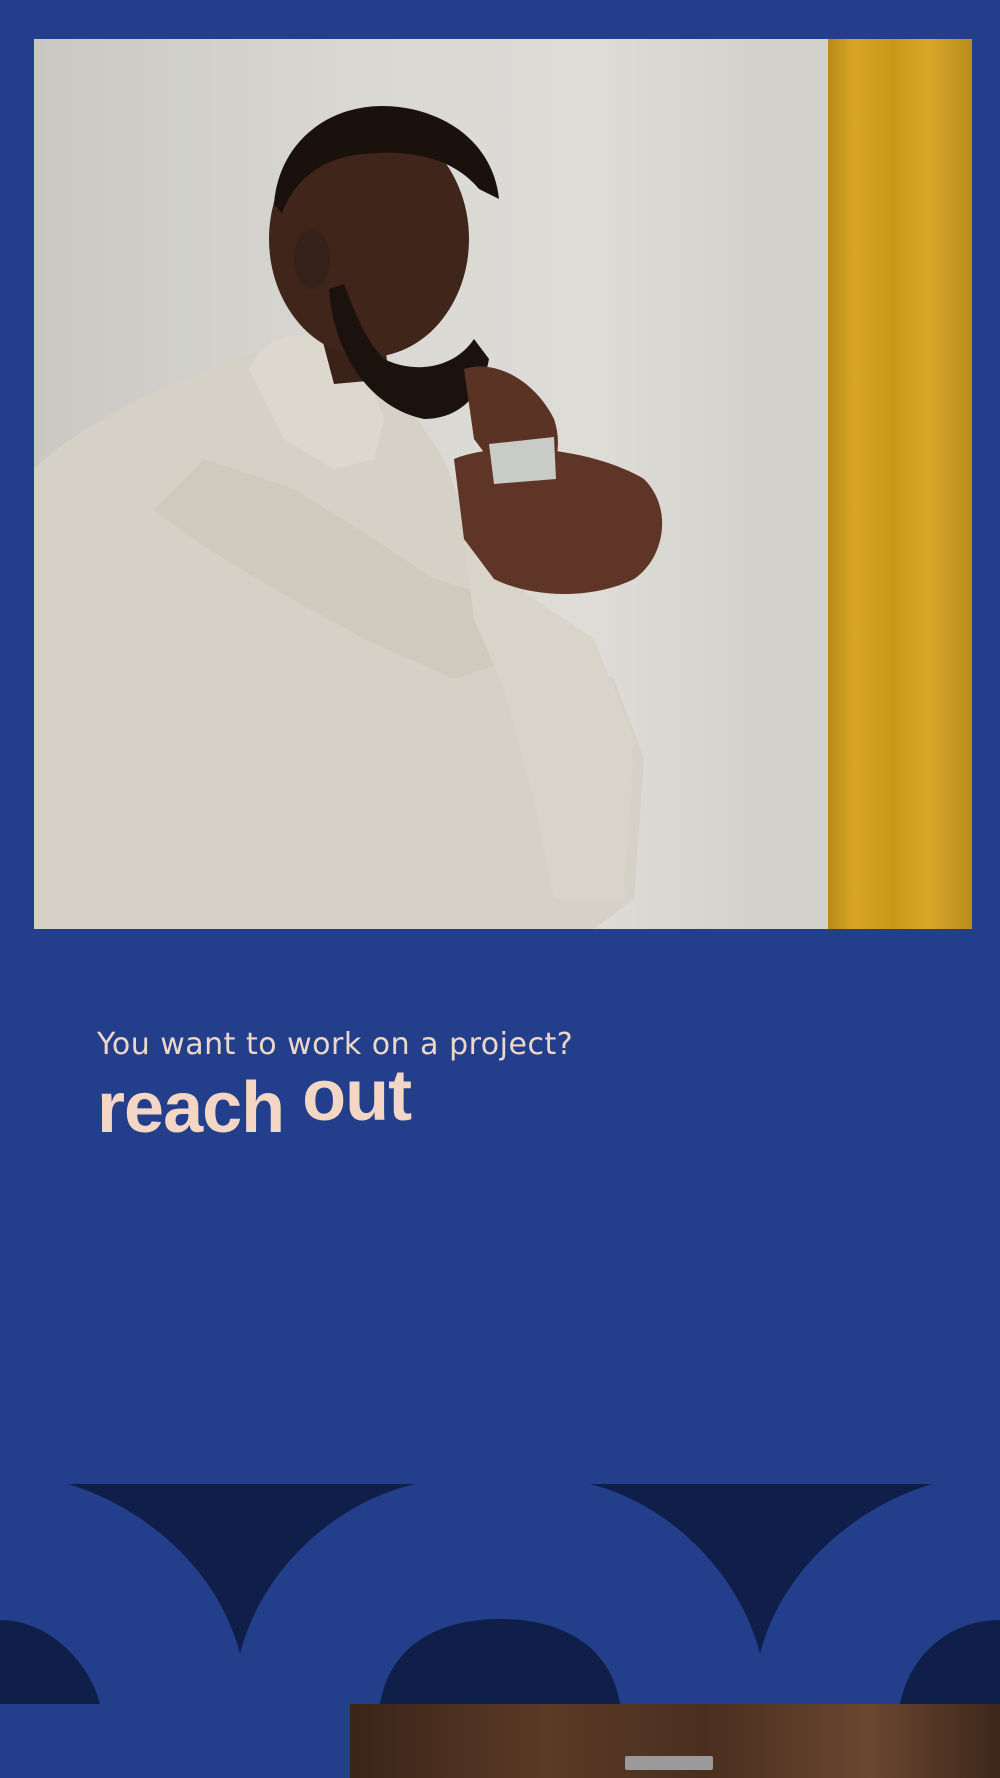 The width and height of the screenshot is (1000, 1778). Describe the element at coordinates (500, 1594) in the screenshot. I see `decorative-arches-band` at that location.